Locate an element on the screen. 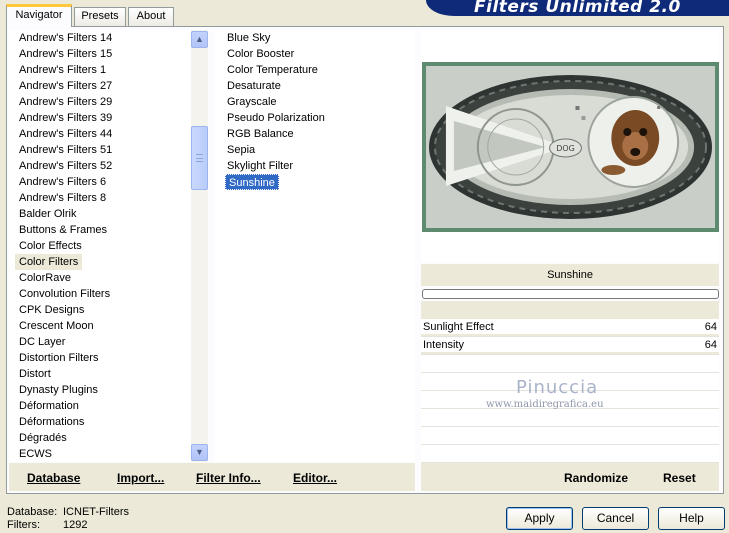 Image resolution: width=729 pixels, height=533 pixels. status-info: Database: ICNET-Filters Filters: 1292 is located at coordinates (68, 519).